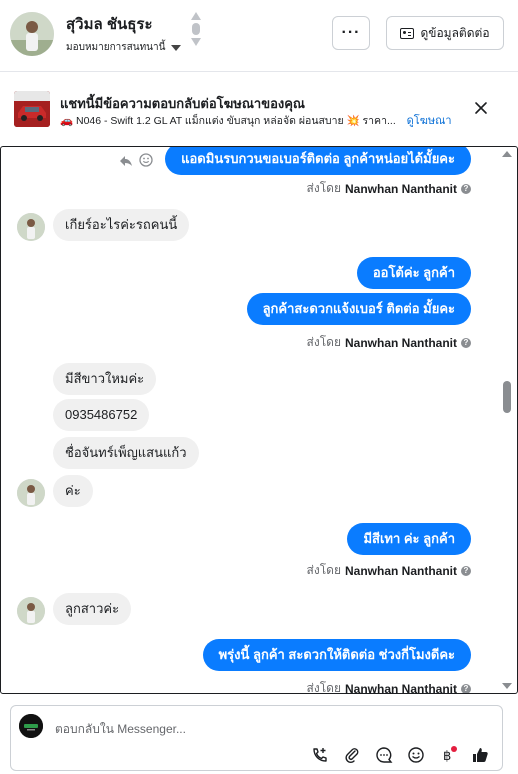 This screenshot has width=518, height=774. What do you see at coordinates (32, 34) in the screenshot?
I see `contact-avatar` at bounding box center [32, 34].